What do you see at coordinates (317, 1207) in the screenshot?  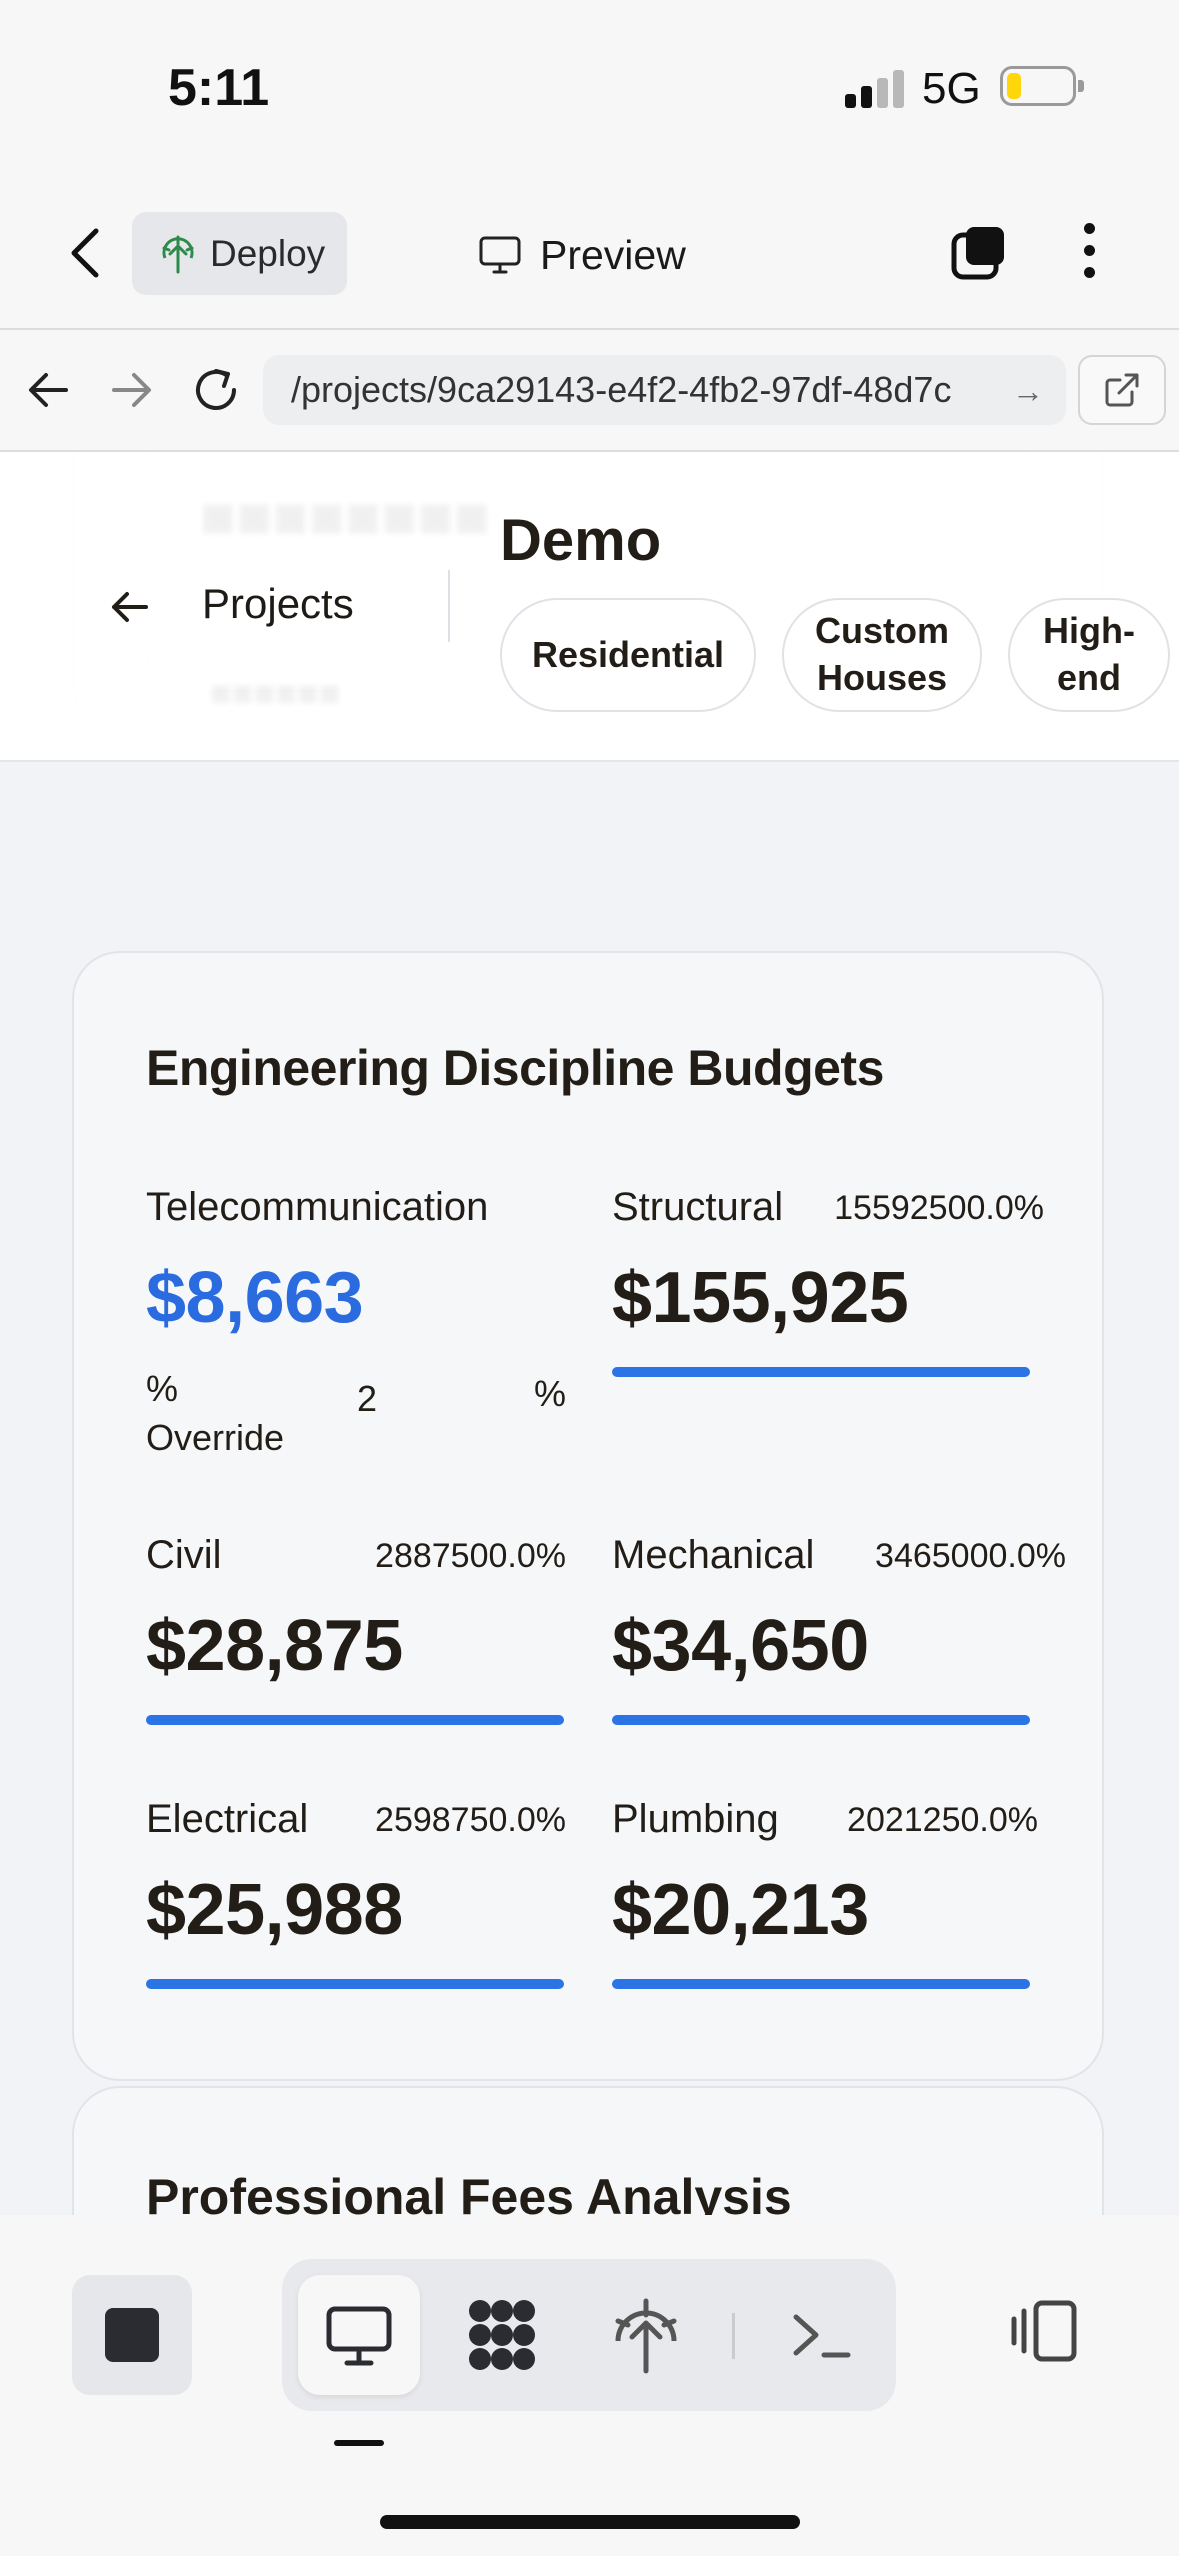 I see `discipline-name: Telecommunication` at bounding box center [317, 1207].